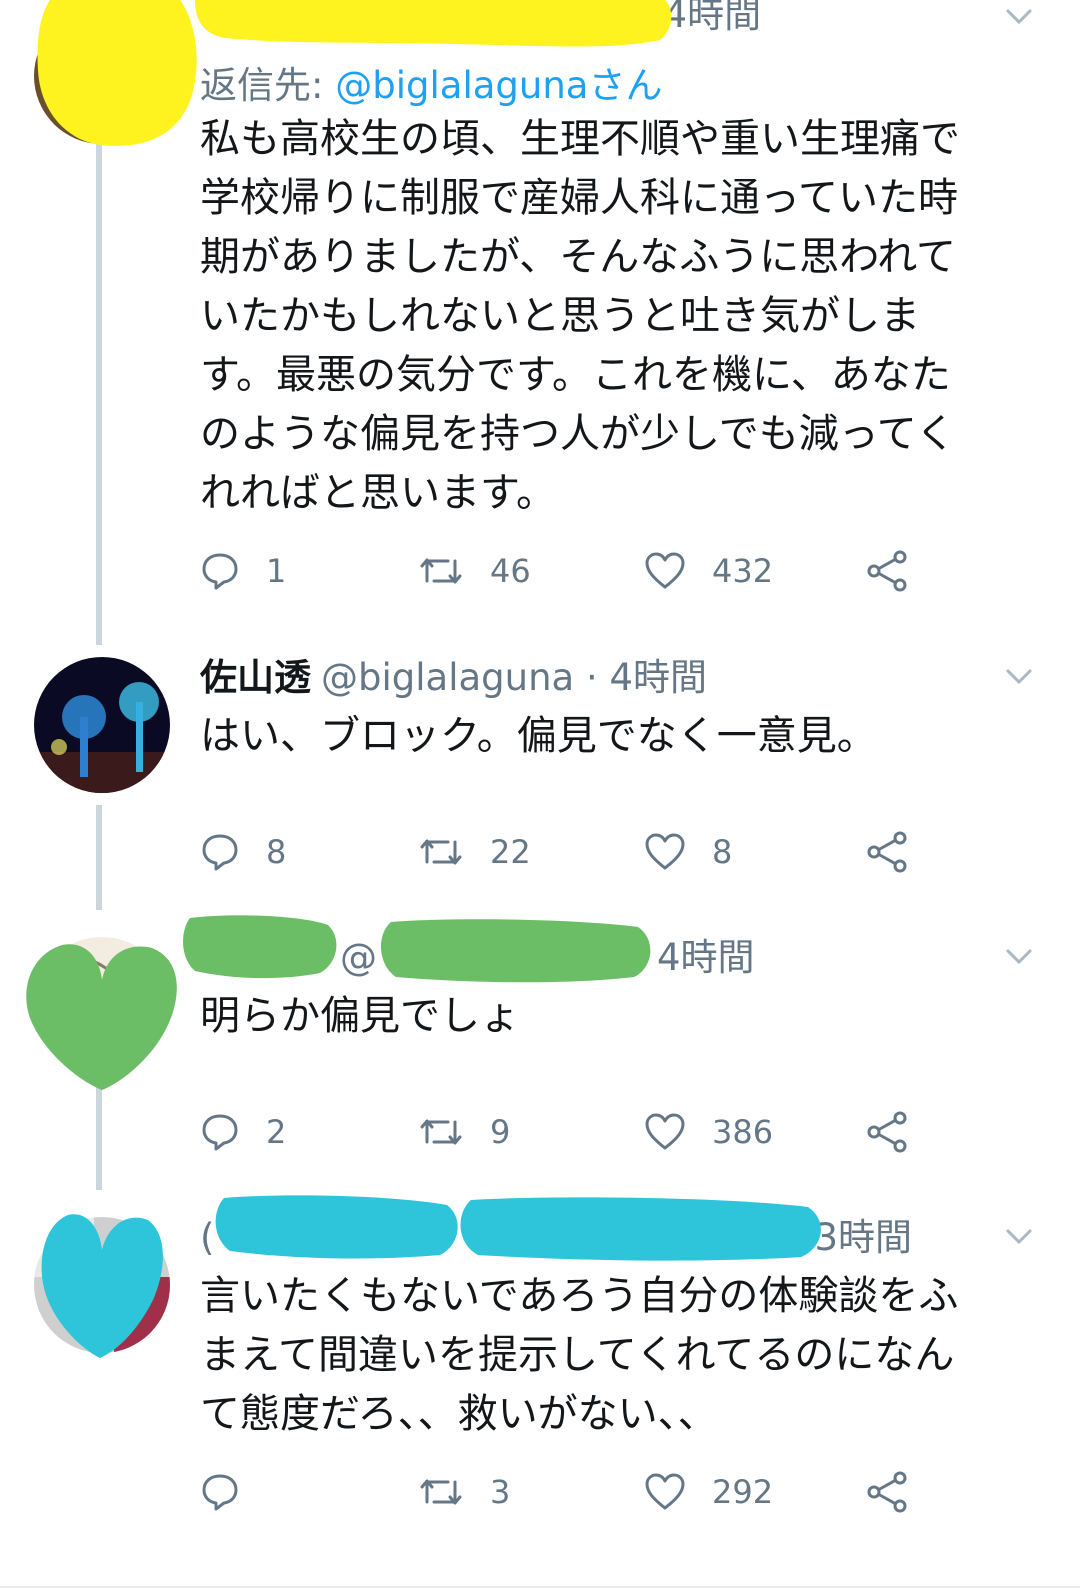  Describe the element at coordinates (255, 677) in the screenshot. I see `display-name: 佐山透` at that location.